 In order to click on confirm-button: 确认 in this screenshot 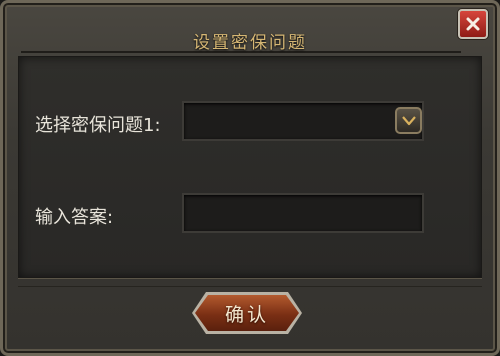, I will do `click(247, 313)`.